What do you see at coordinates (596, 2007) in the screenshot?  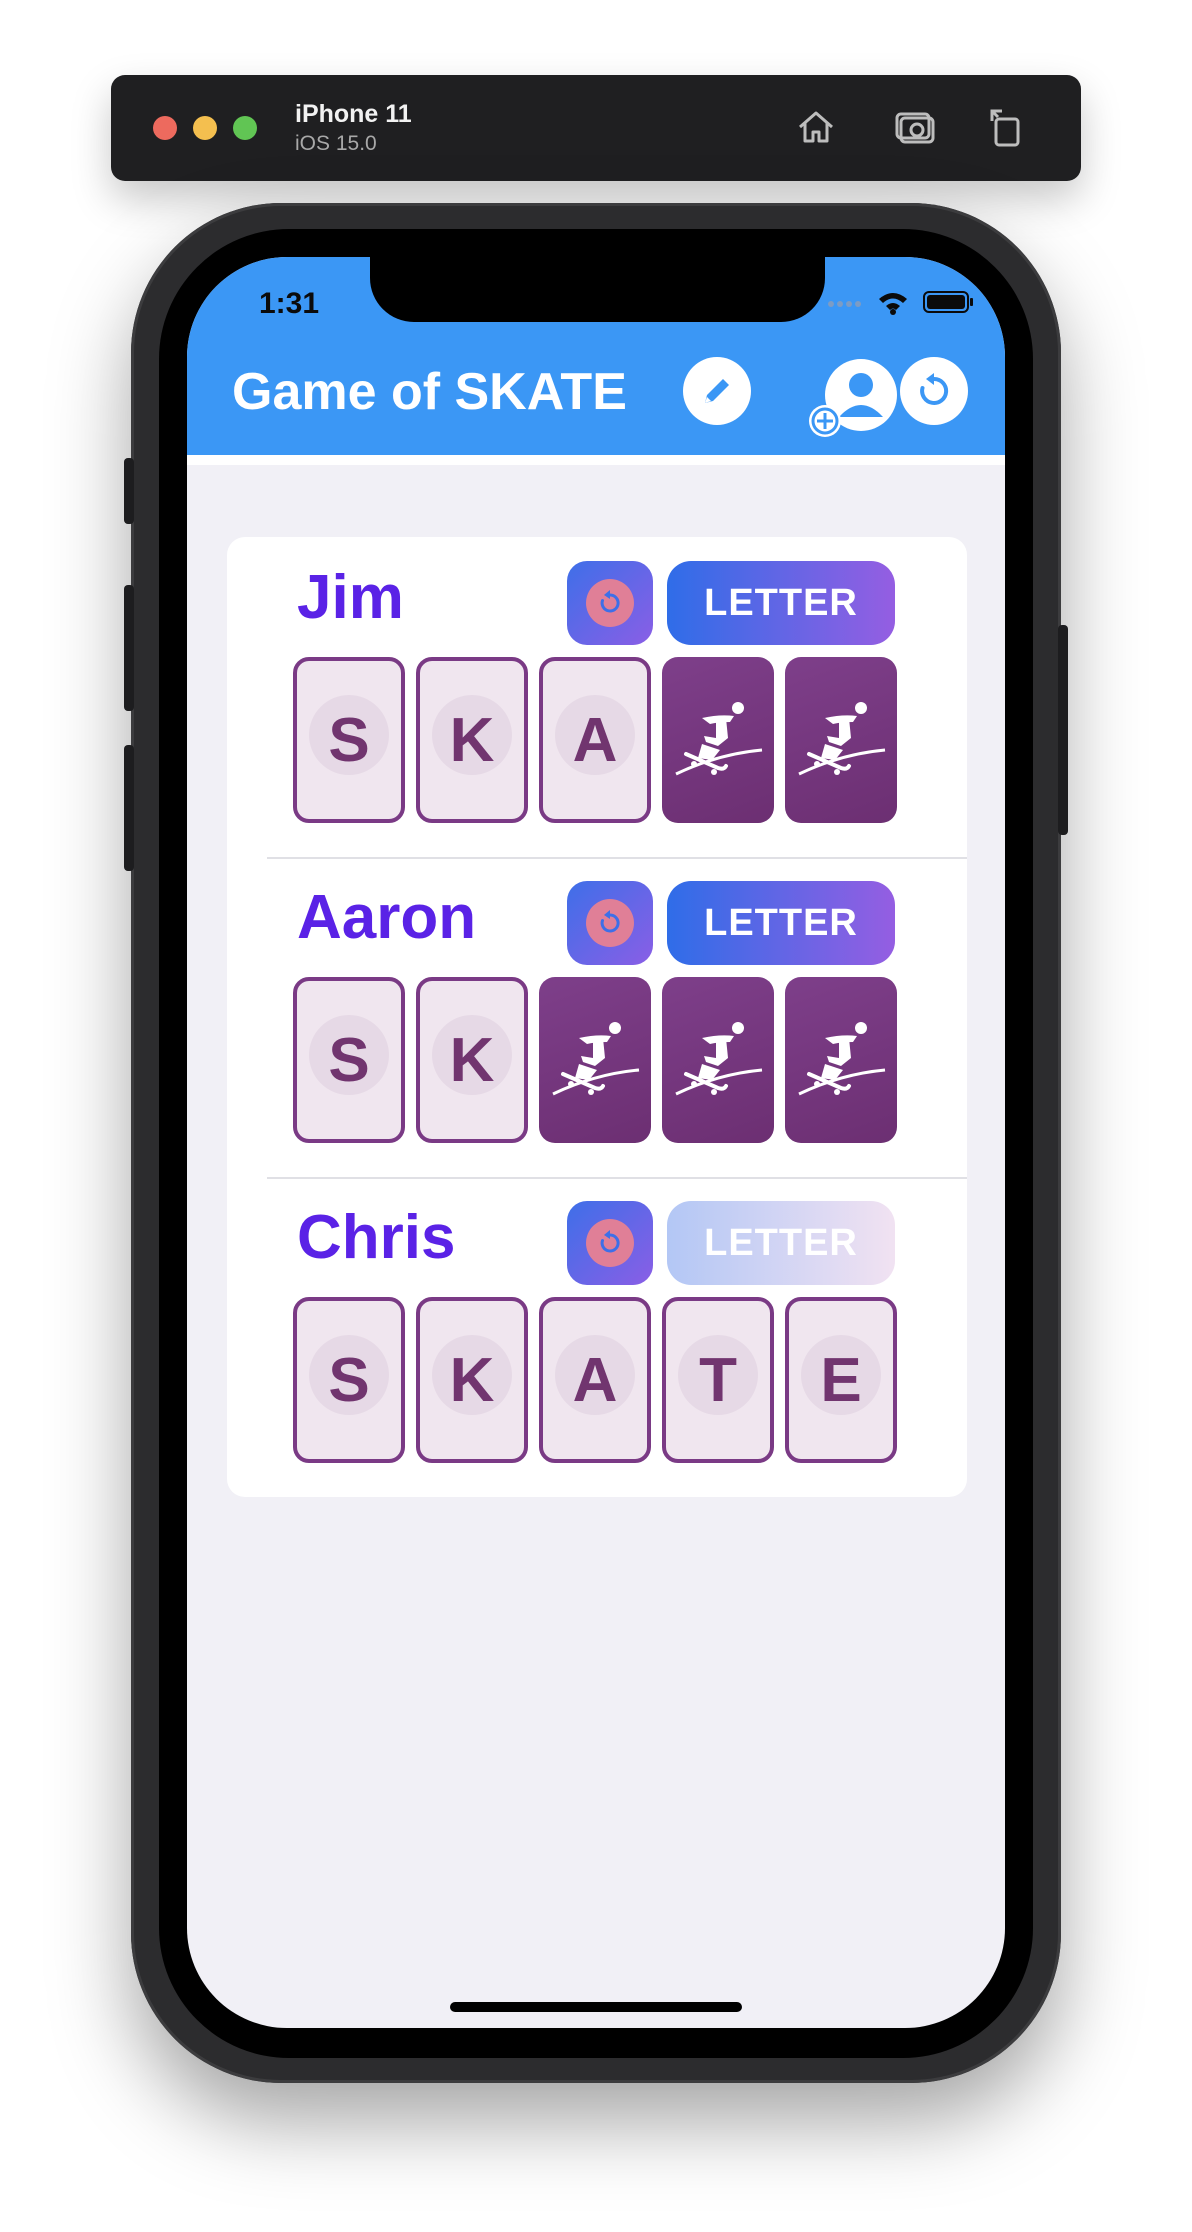 I see `home-indicator` at bounding box center [596, 2007].